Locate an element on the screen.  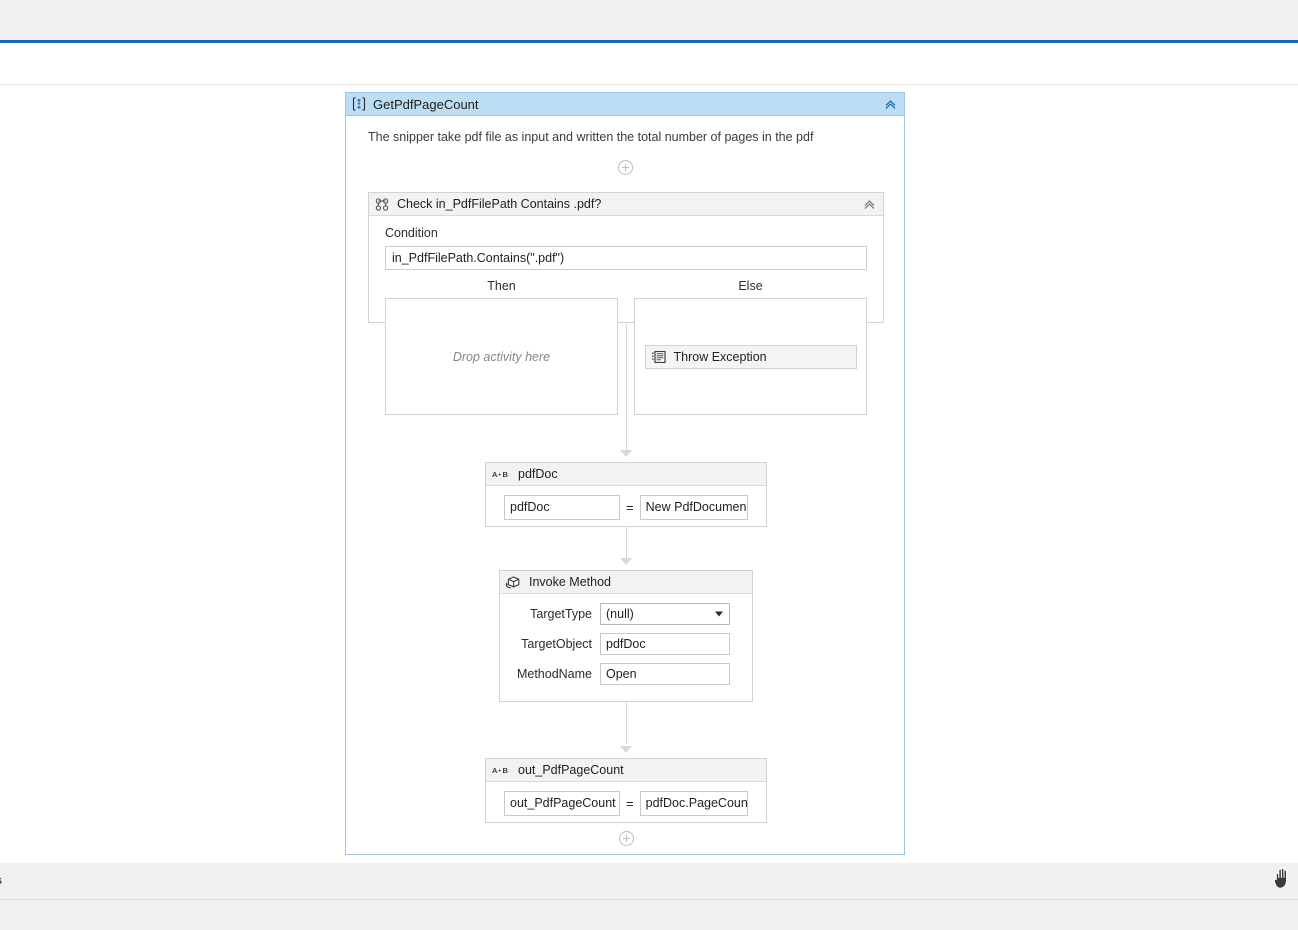
assign-pdfdoc-value-input: New PdfDocumen is located at coordinates (693, 507).